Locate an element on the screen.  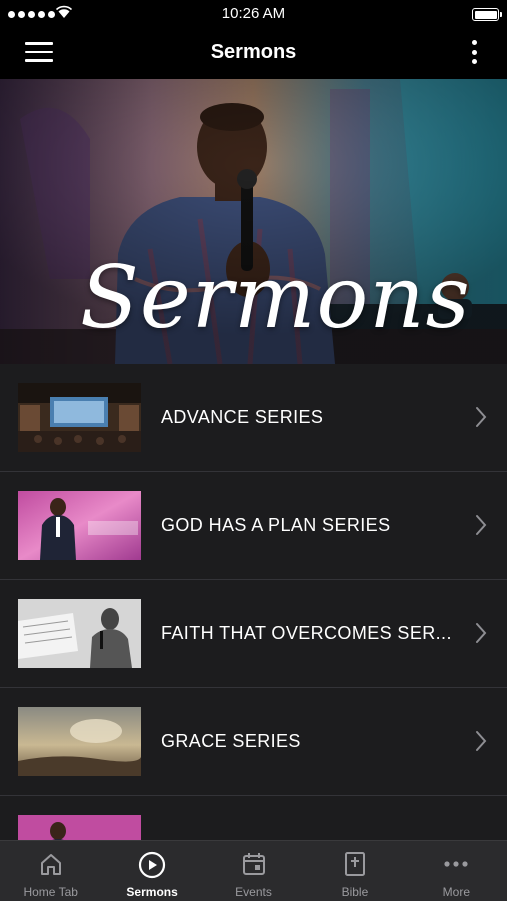
tab-label: More is located at coordinates (456, 892).